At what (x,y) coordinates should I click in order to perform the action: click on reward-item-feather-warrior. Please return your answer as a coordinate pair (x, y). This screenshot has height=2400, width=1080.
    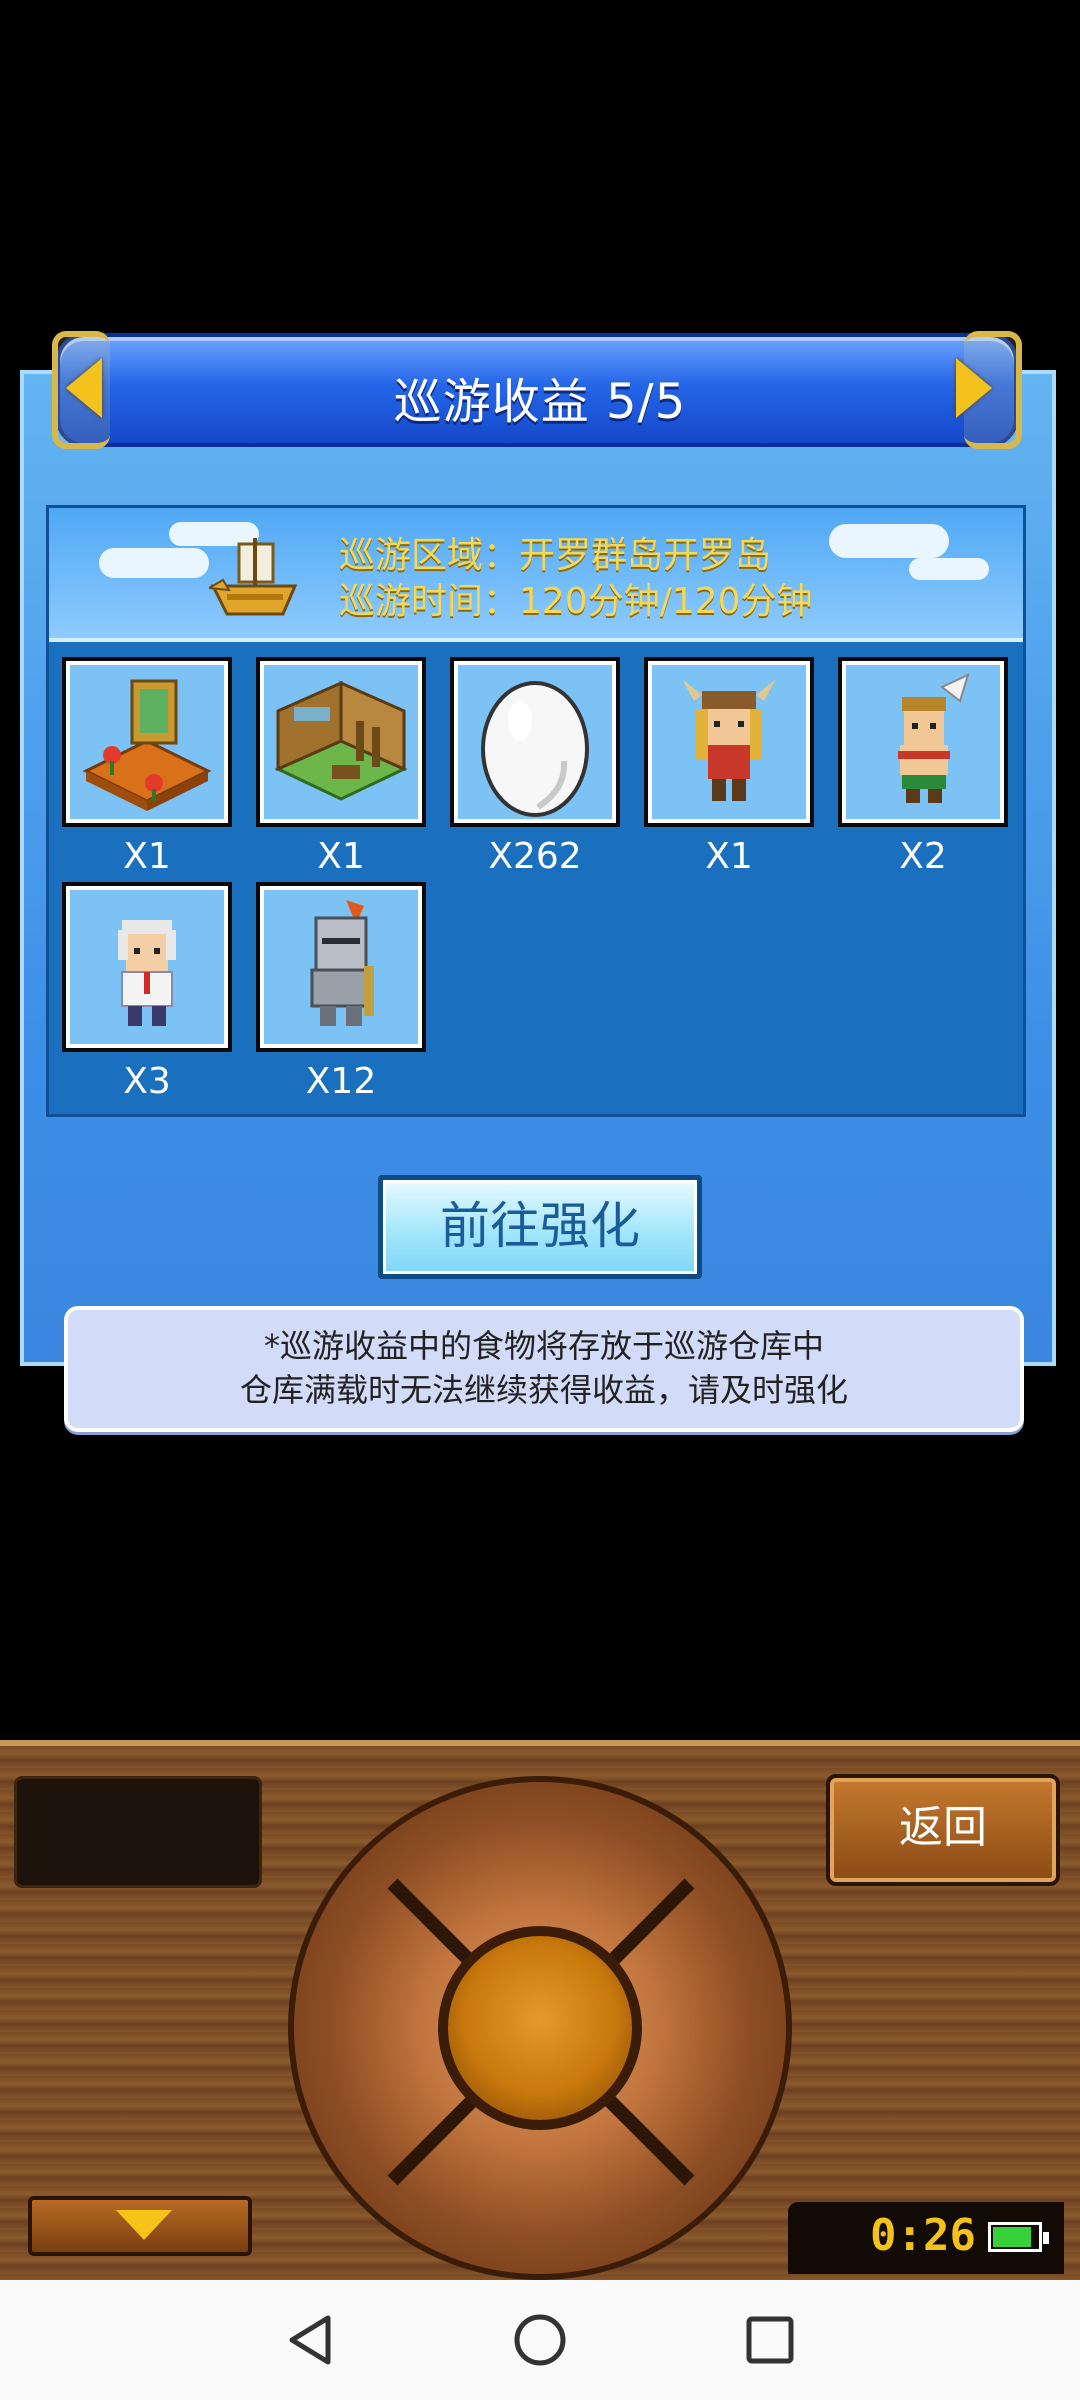
    Looking at the image, I should click on (923, 742).